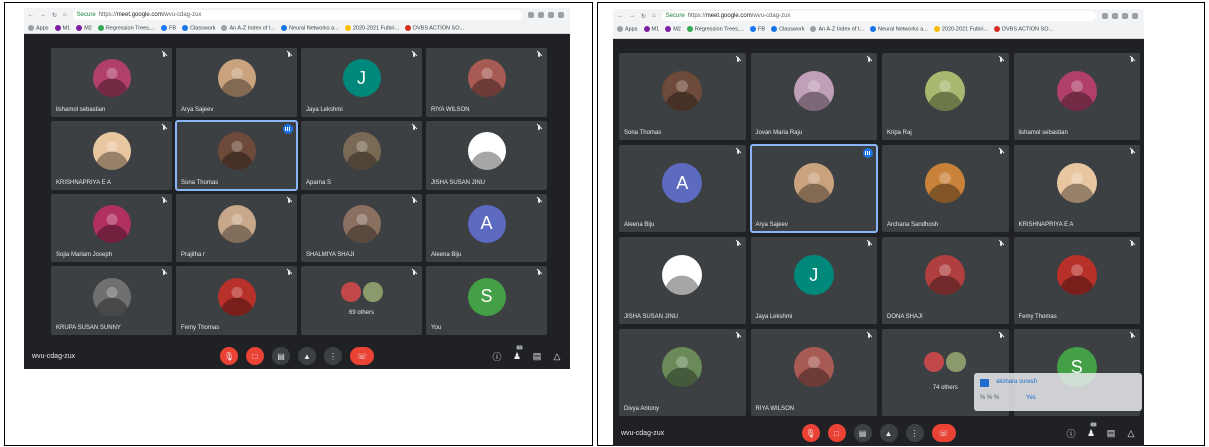 This screenshot has width=1209, height=447. Describe the element at coordinates (1058, 392) in the screenshot. I see `chat-notification: akshara suresh % % % Yes` at that location.